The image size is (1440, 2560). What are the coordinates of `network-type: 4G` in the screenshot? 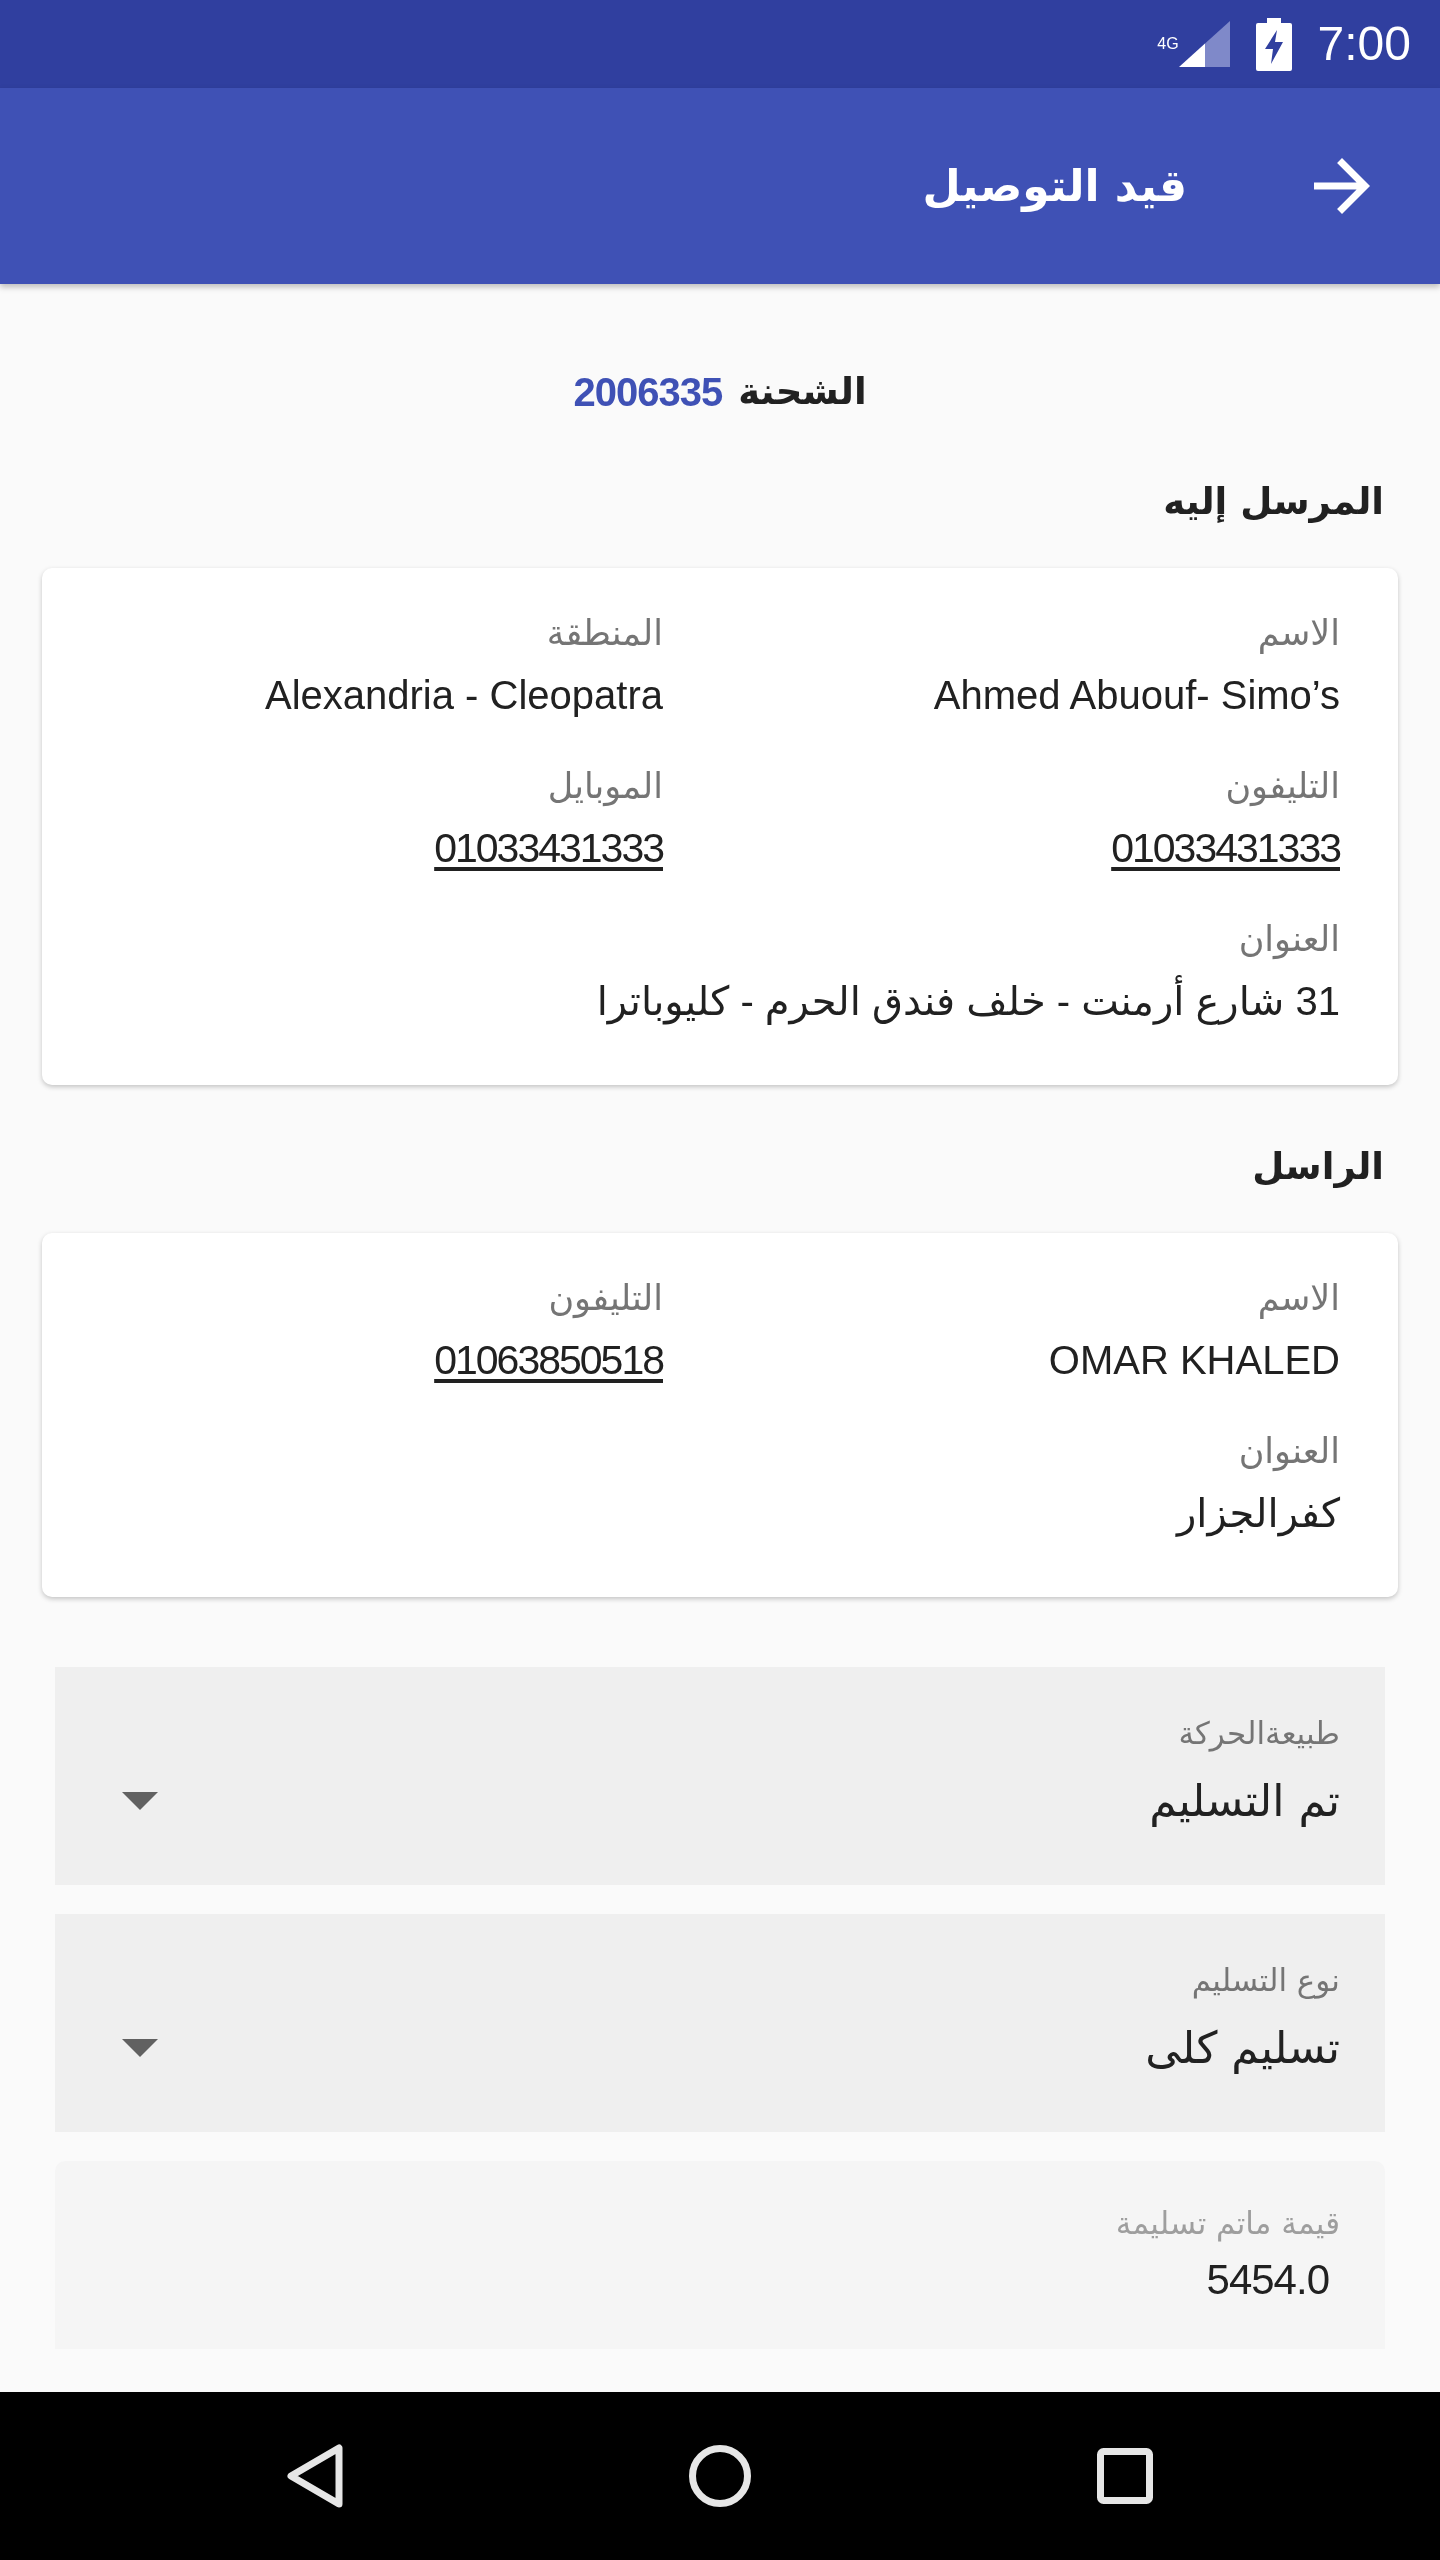 It's located at (1168, 44).